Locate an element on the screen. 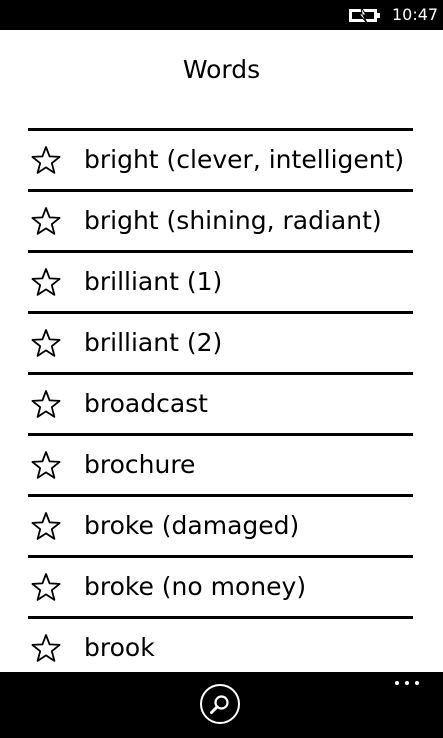  word-label: brochure is located at coordinates (140, 464).